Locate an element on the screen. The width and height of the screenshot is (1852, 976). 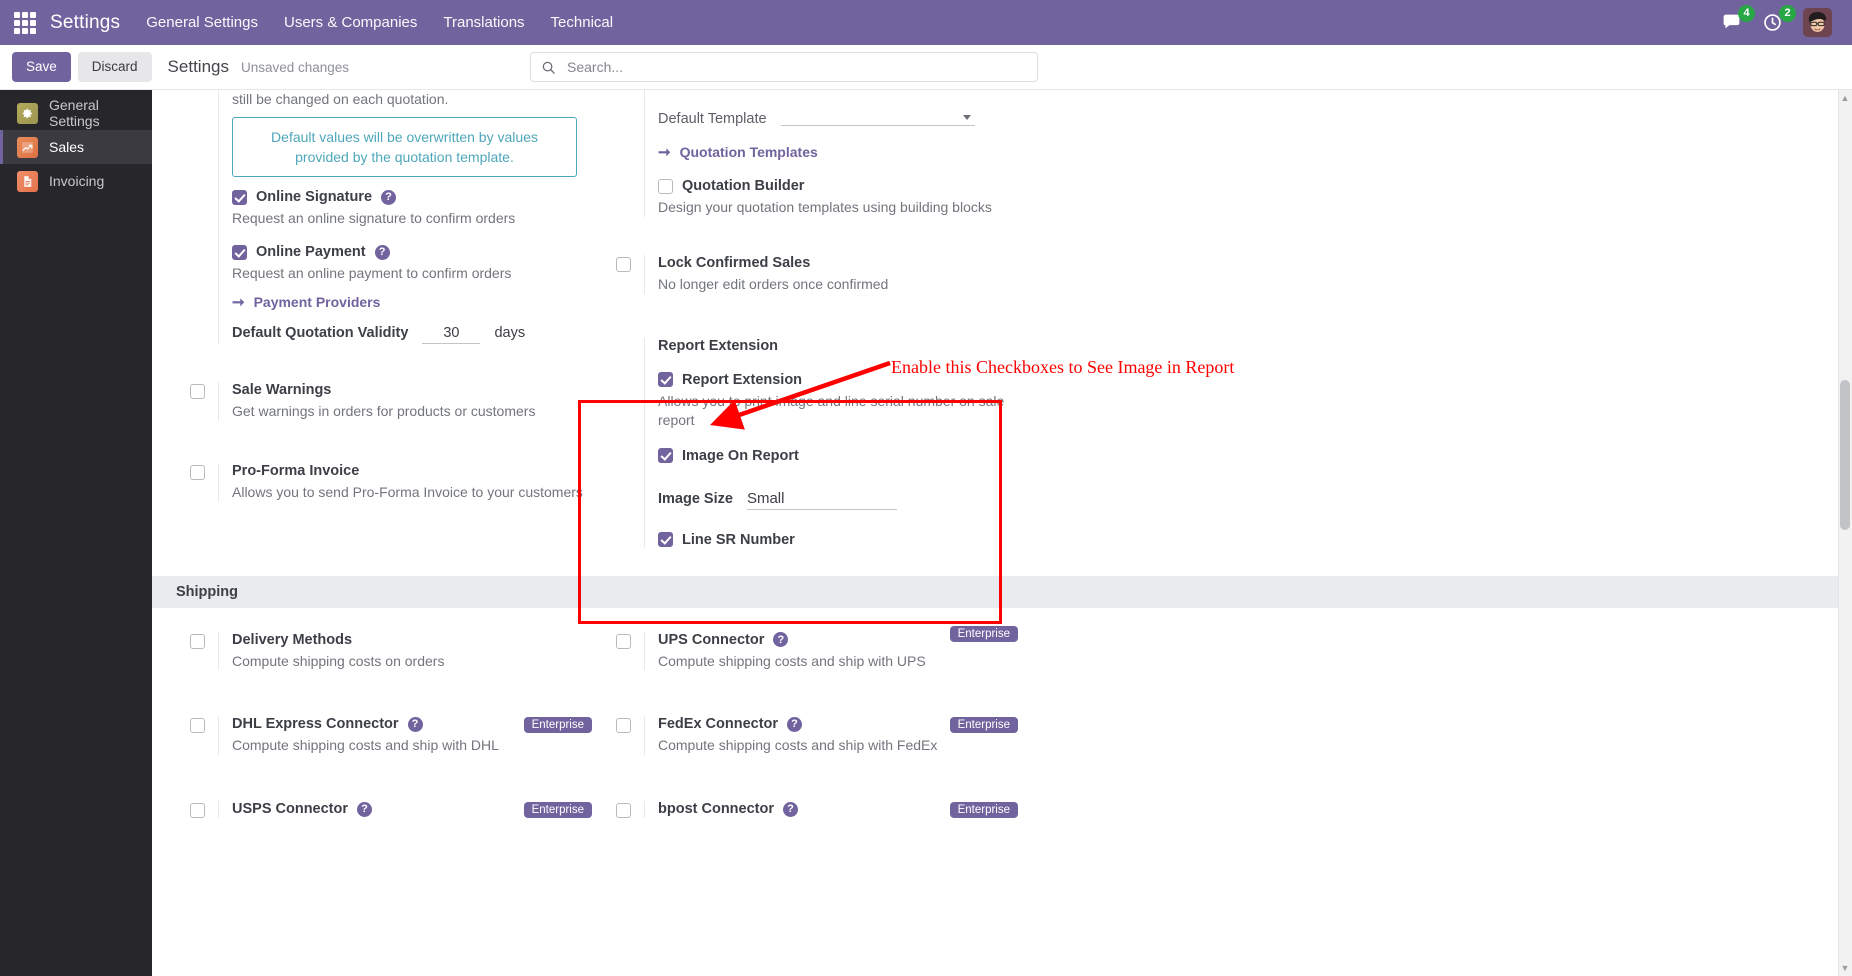
quotation-builder-label: Quotation Builder is located at coordinates (743, 186).